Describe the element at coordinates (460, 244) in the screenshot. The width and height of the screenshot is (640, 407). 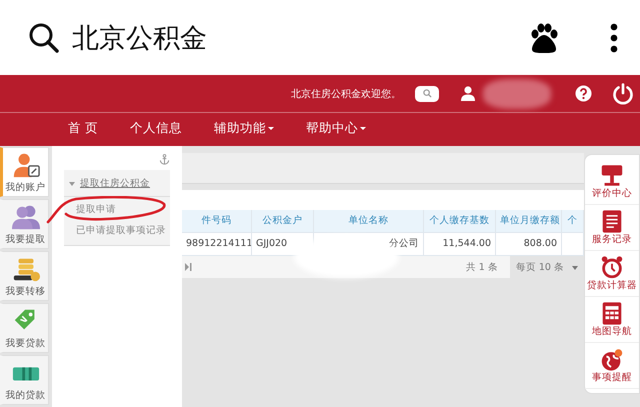
I see `table-cell: 11,544.00` at that location.